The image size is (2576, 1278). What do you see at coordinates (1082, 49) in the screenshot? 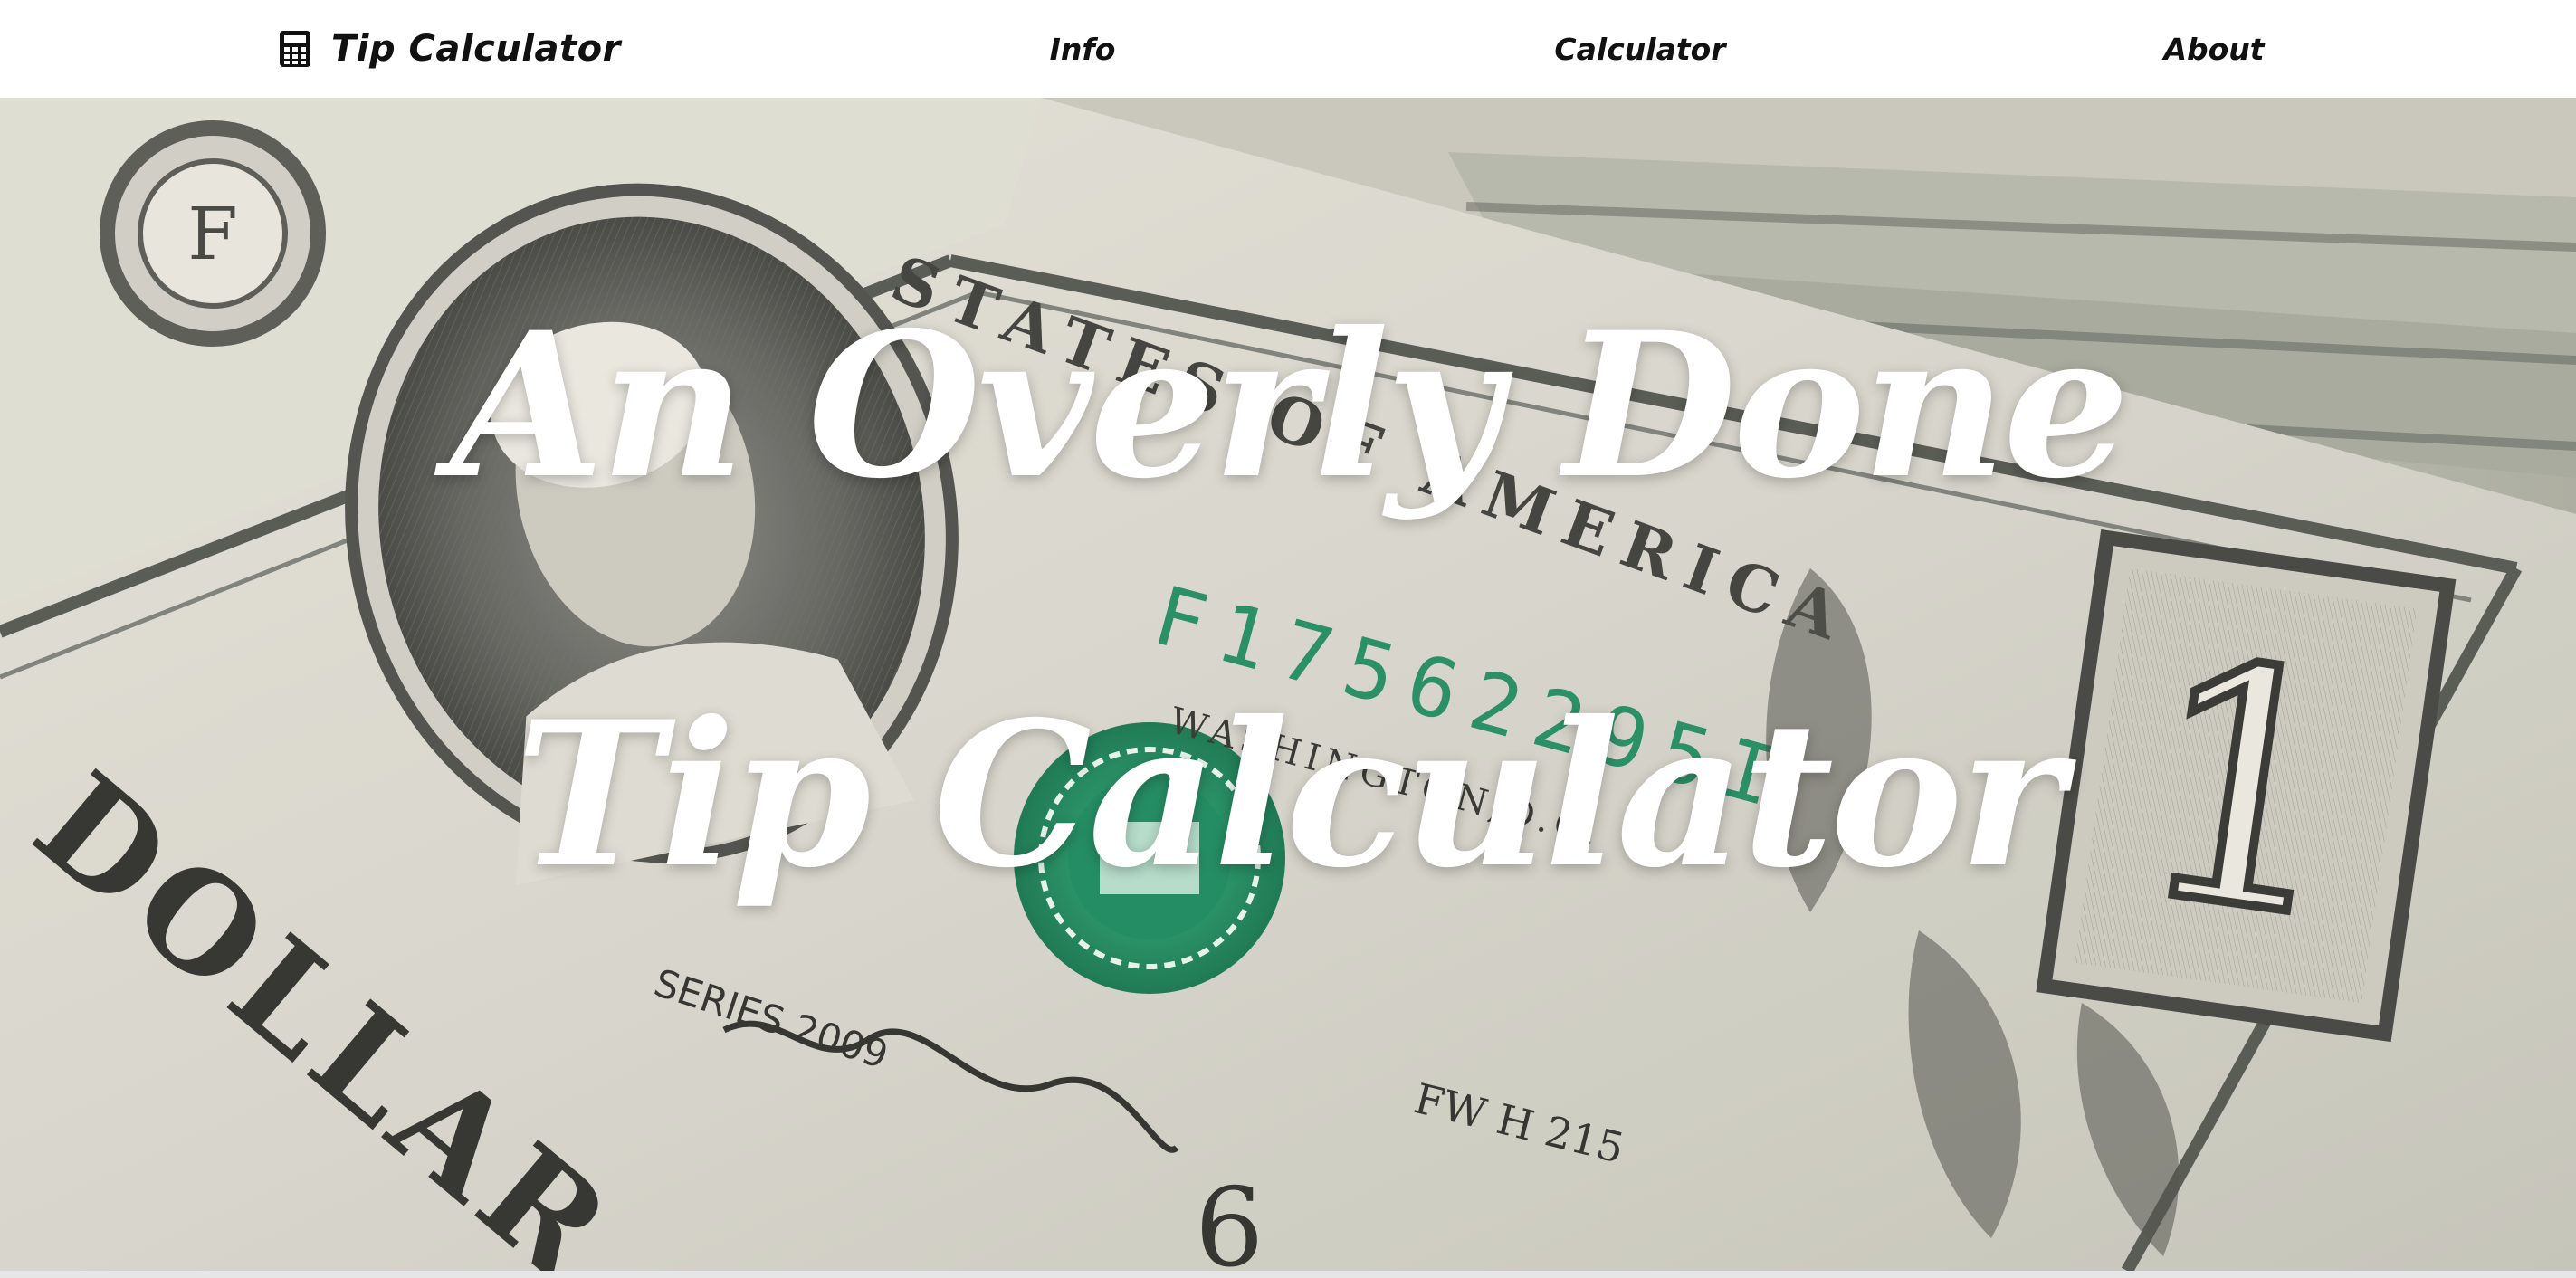
I see `nav-link-info: Info` at bounding box center [1082, 49].